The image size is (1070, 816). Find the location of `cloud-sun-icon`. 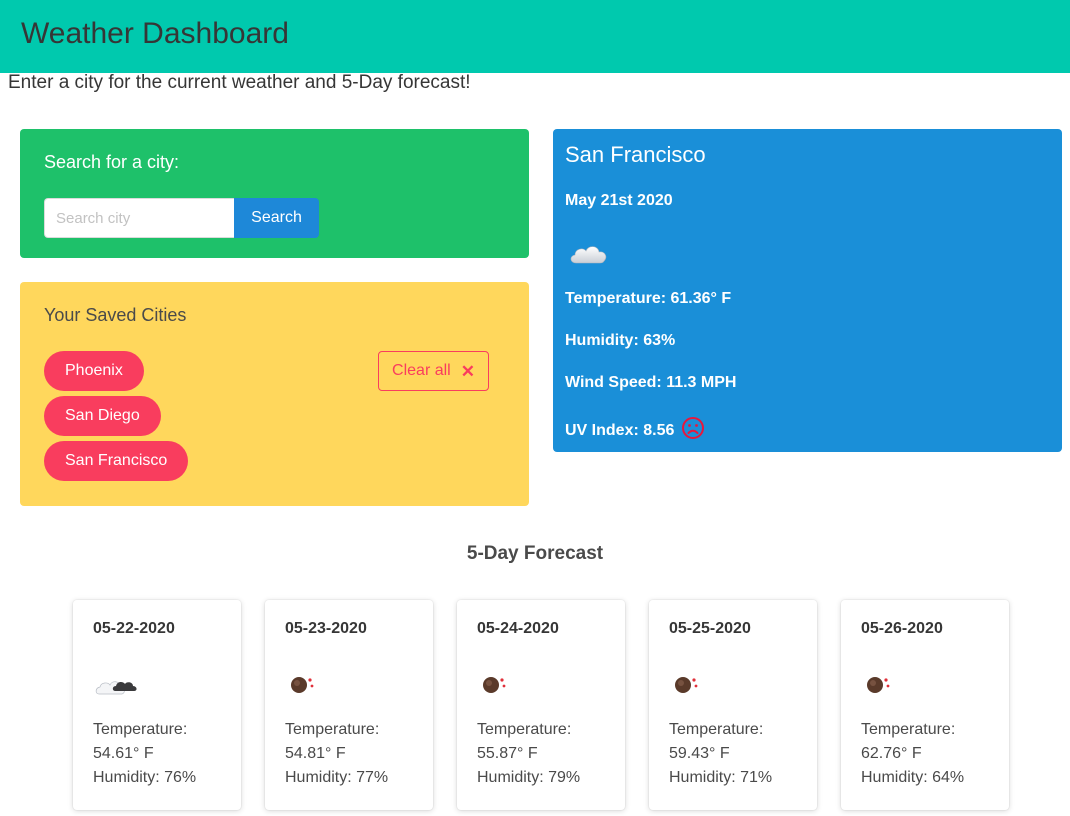

cloud-sun-icon is located at coordinates (116, 688).